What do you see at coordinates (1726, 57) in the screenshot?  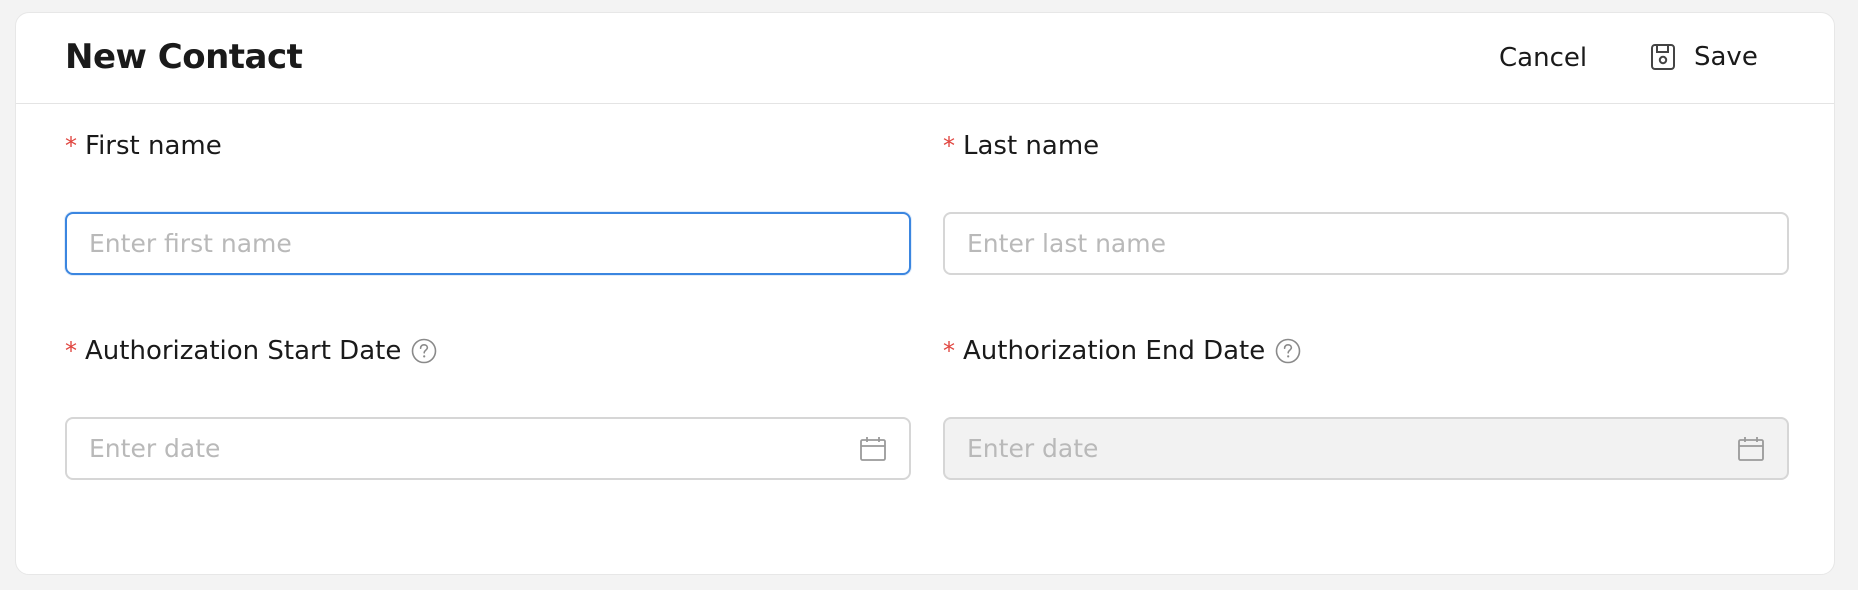 I see `save-button-label: Save` at bounding box center [1726, 57].